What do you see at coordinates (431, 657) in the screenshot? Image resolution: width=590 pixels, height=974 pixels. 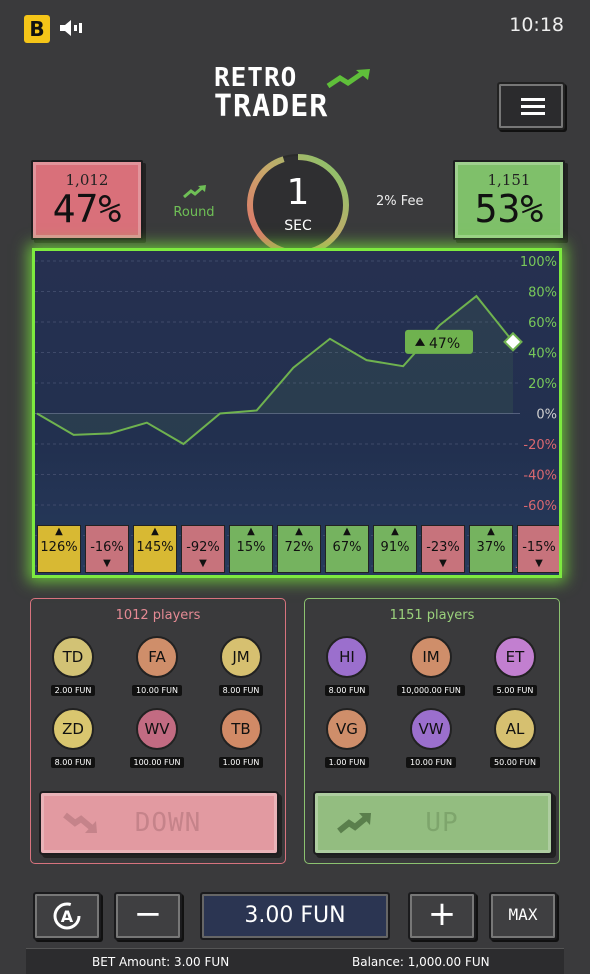 I see `avatar: IM` at bounding box center [431, 657].